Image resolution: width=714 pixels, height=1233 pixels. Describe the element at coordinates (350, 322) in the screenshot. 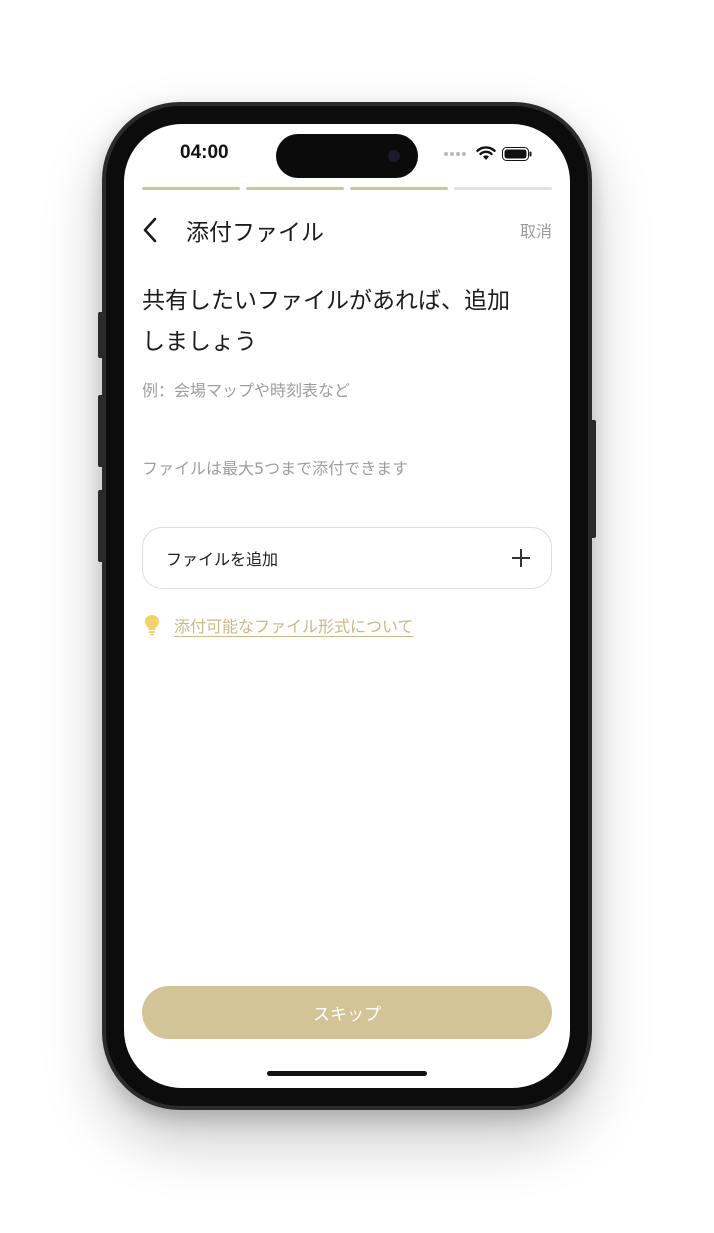

I see `headline: 共有したいファイルがあれば、追加 しましょう` at that location.